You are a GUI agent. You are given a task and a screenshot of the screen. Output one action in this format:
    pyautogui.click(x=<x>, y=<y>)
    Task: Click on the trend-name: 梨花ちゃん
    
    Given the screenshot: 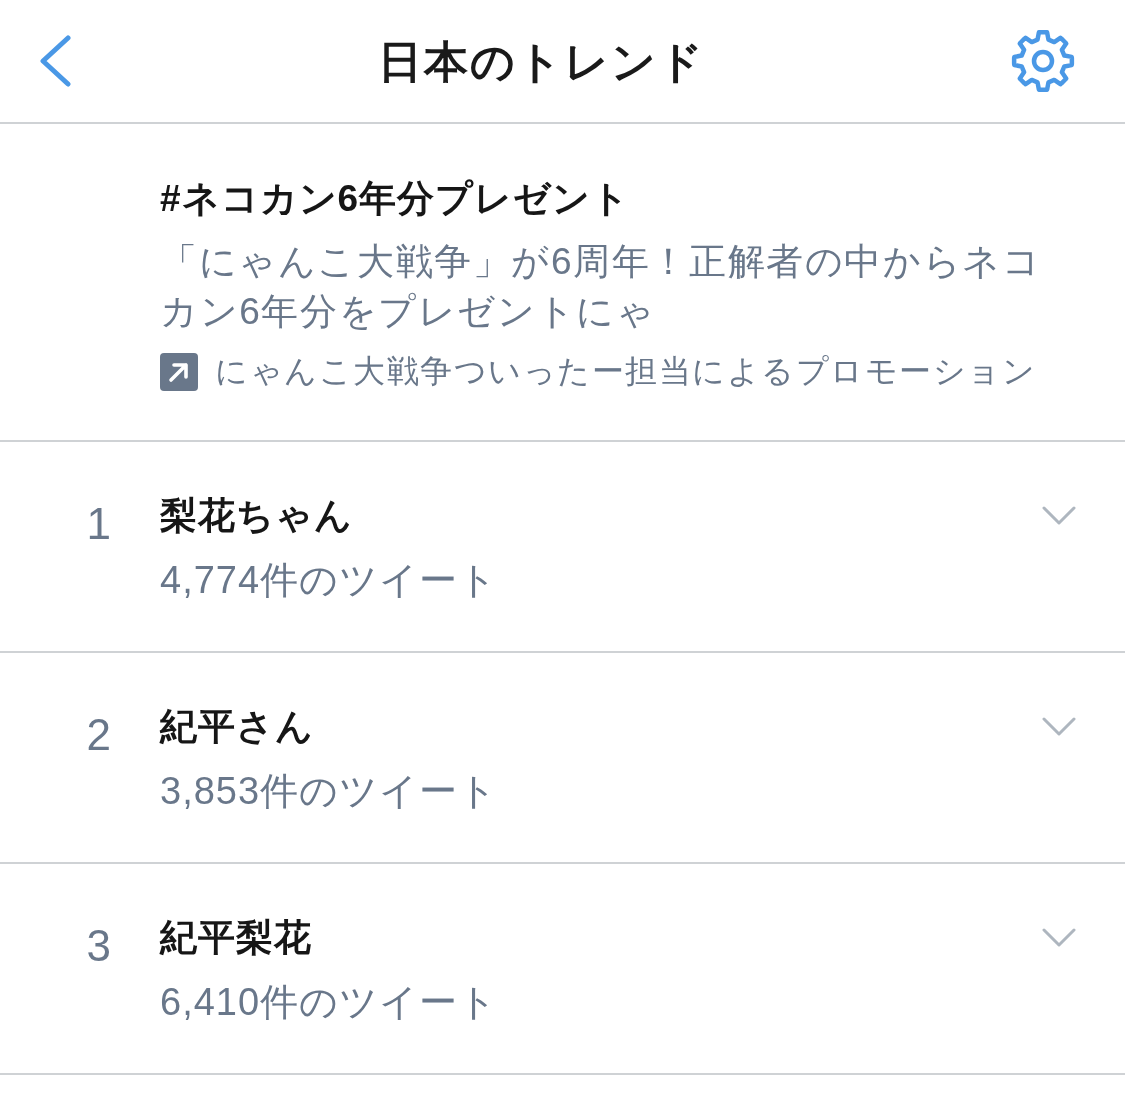 What is the action you would take?
    pyautogui.click(x=257, y=516)
    